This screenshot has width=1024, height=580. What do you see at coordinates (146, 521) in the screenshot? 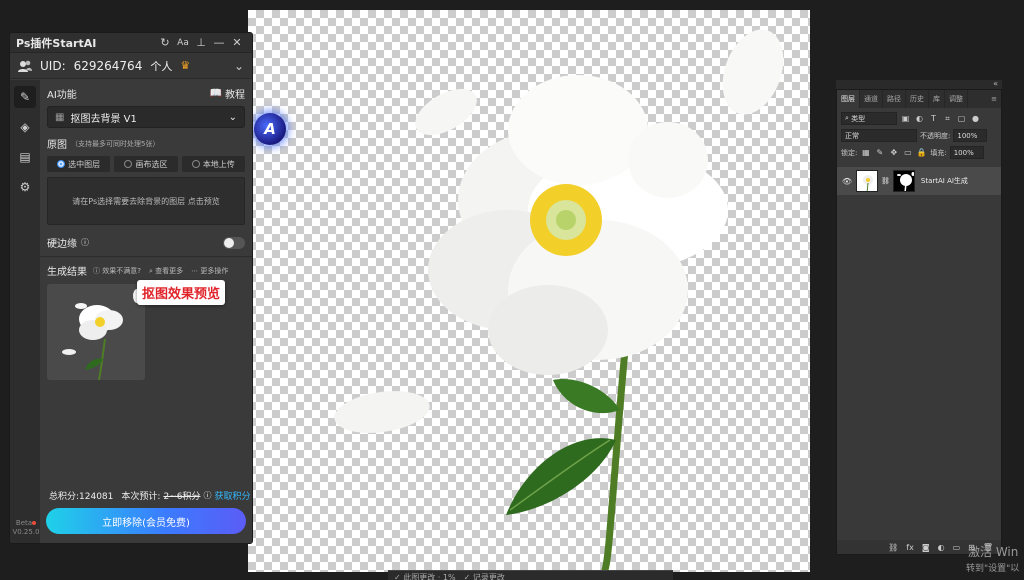
I see `remove-now-button: 立即移除(会员免费)` at bounding box center [146, 521].